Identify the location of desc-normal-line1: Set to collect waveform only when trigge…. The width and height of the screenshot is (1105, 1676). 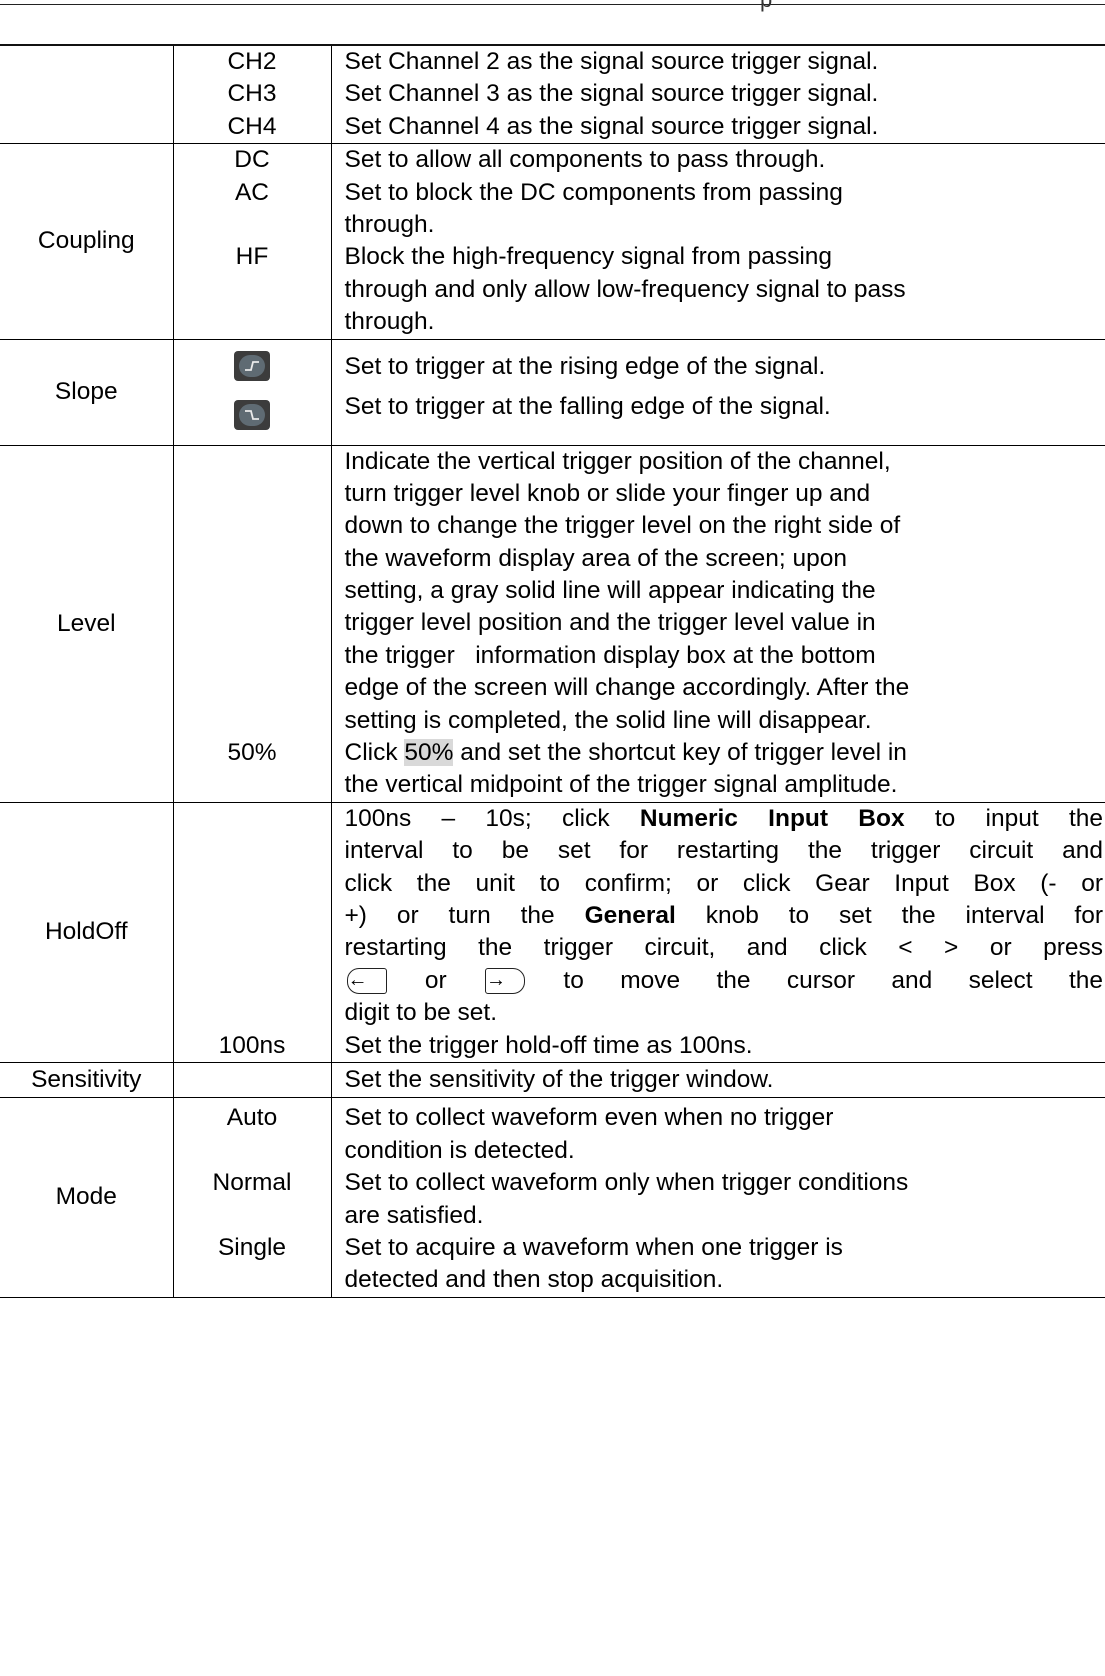
(626, 1183).